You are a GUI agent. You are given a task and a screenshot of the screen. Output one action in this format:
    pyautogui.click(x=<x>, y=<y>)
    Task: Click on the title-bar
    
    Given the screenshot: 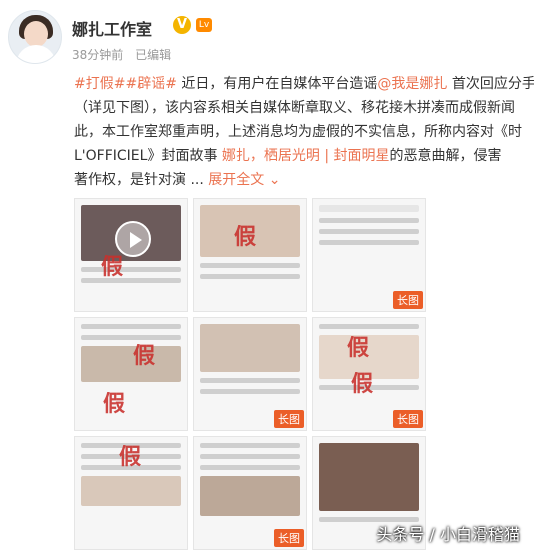 What is the action you would take?
    pyautogui.click(x=369, y=208)
    